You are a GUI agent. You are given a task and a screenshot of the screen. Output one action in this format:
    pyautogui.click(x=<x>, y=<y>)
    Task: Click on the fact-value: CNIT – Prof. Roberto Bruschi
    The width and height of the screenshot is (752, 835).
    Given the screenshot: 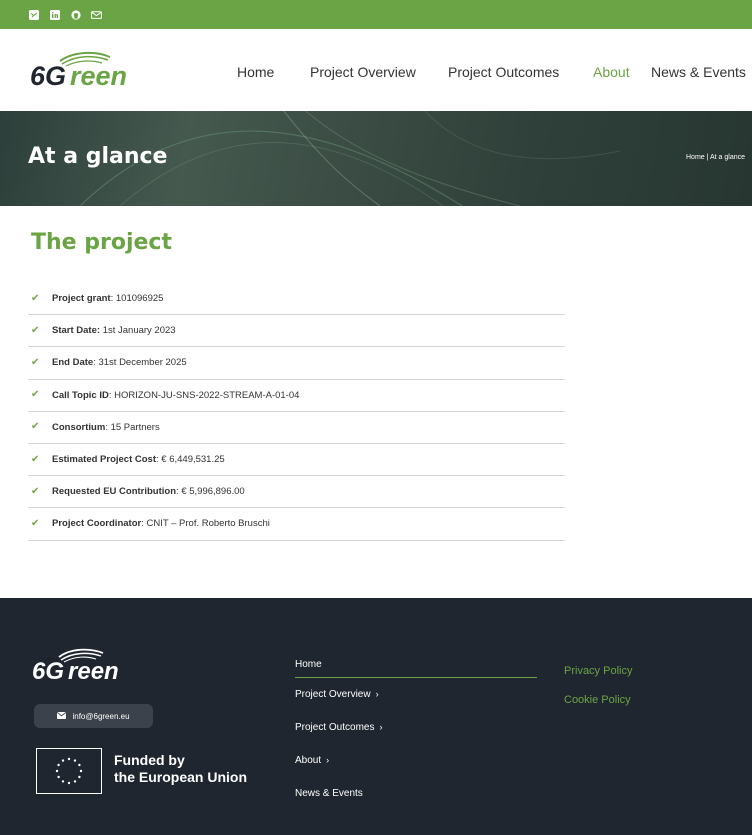 What is the action you would take?
    pyautogui.click(x=208, y=524)
    